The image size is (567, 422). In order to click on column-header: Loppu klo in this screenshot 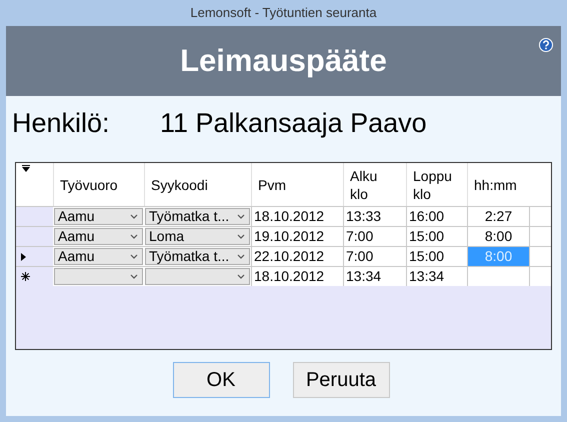, I will do `click(432, 184)`.